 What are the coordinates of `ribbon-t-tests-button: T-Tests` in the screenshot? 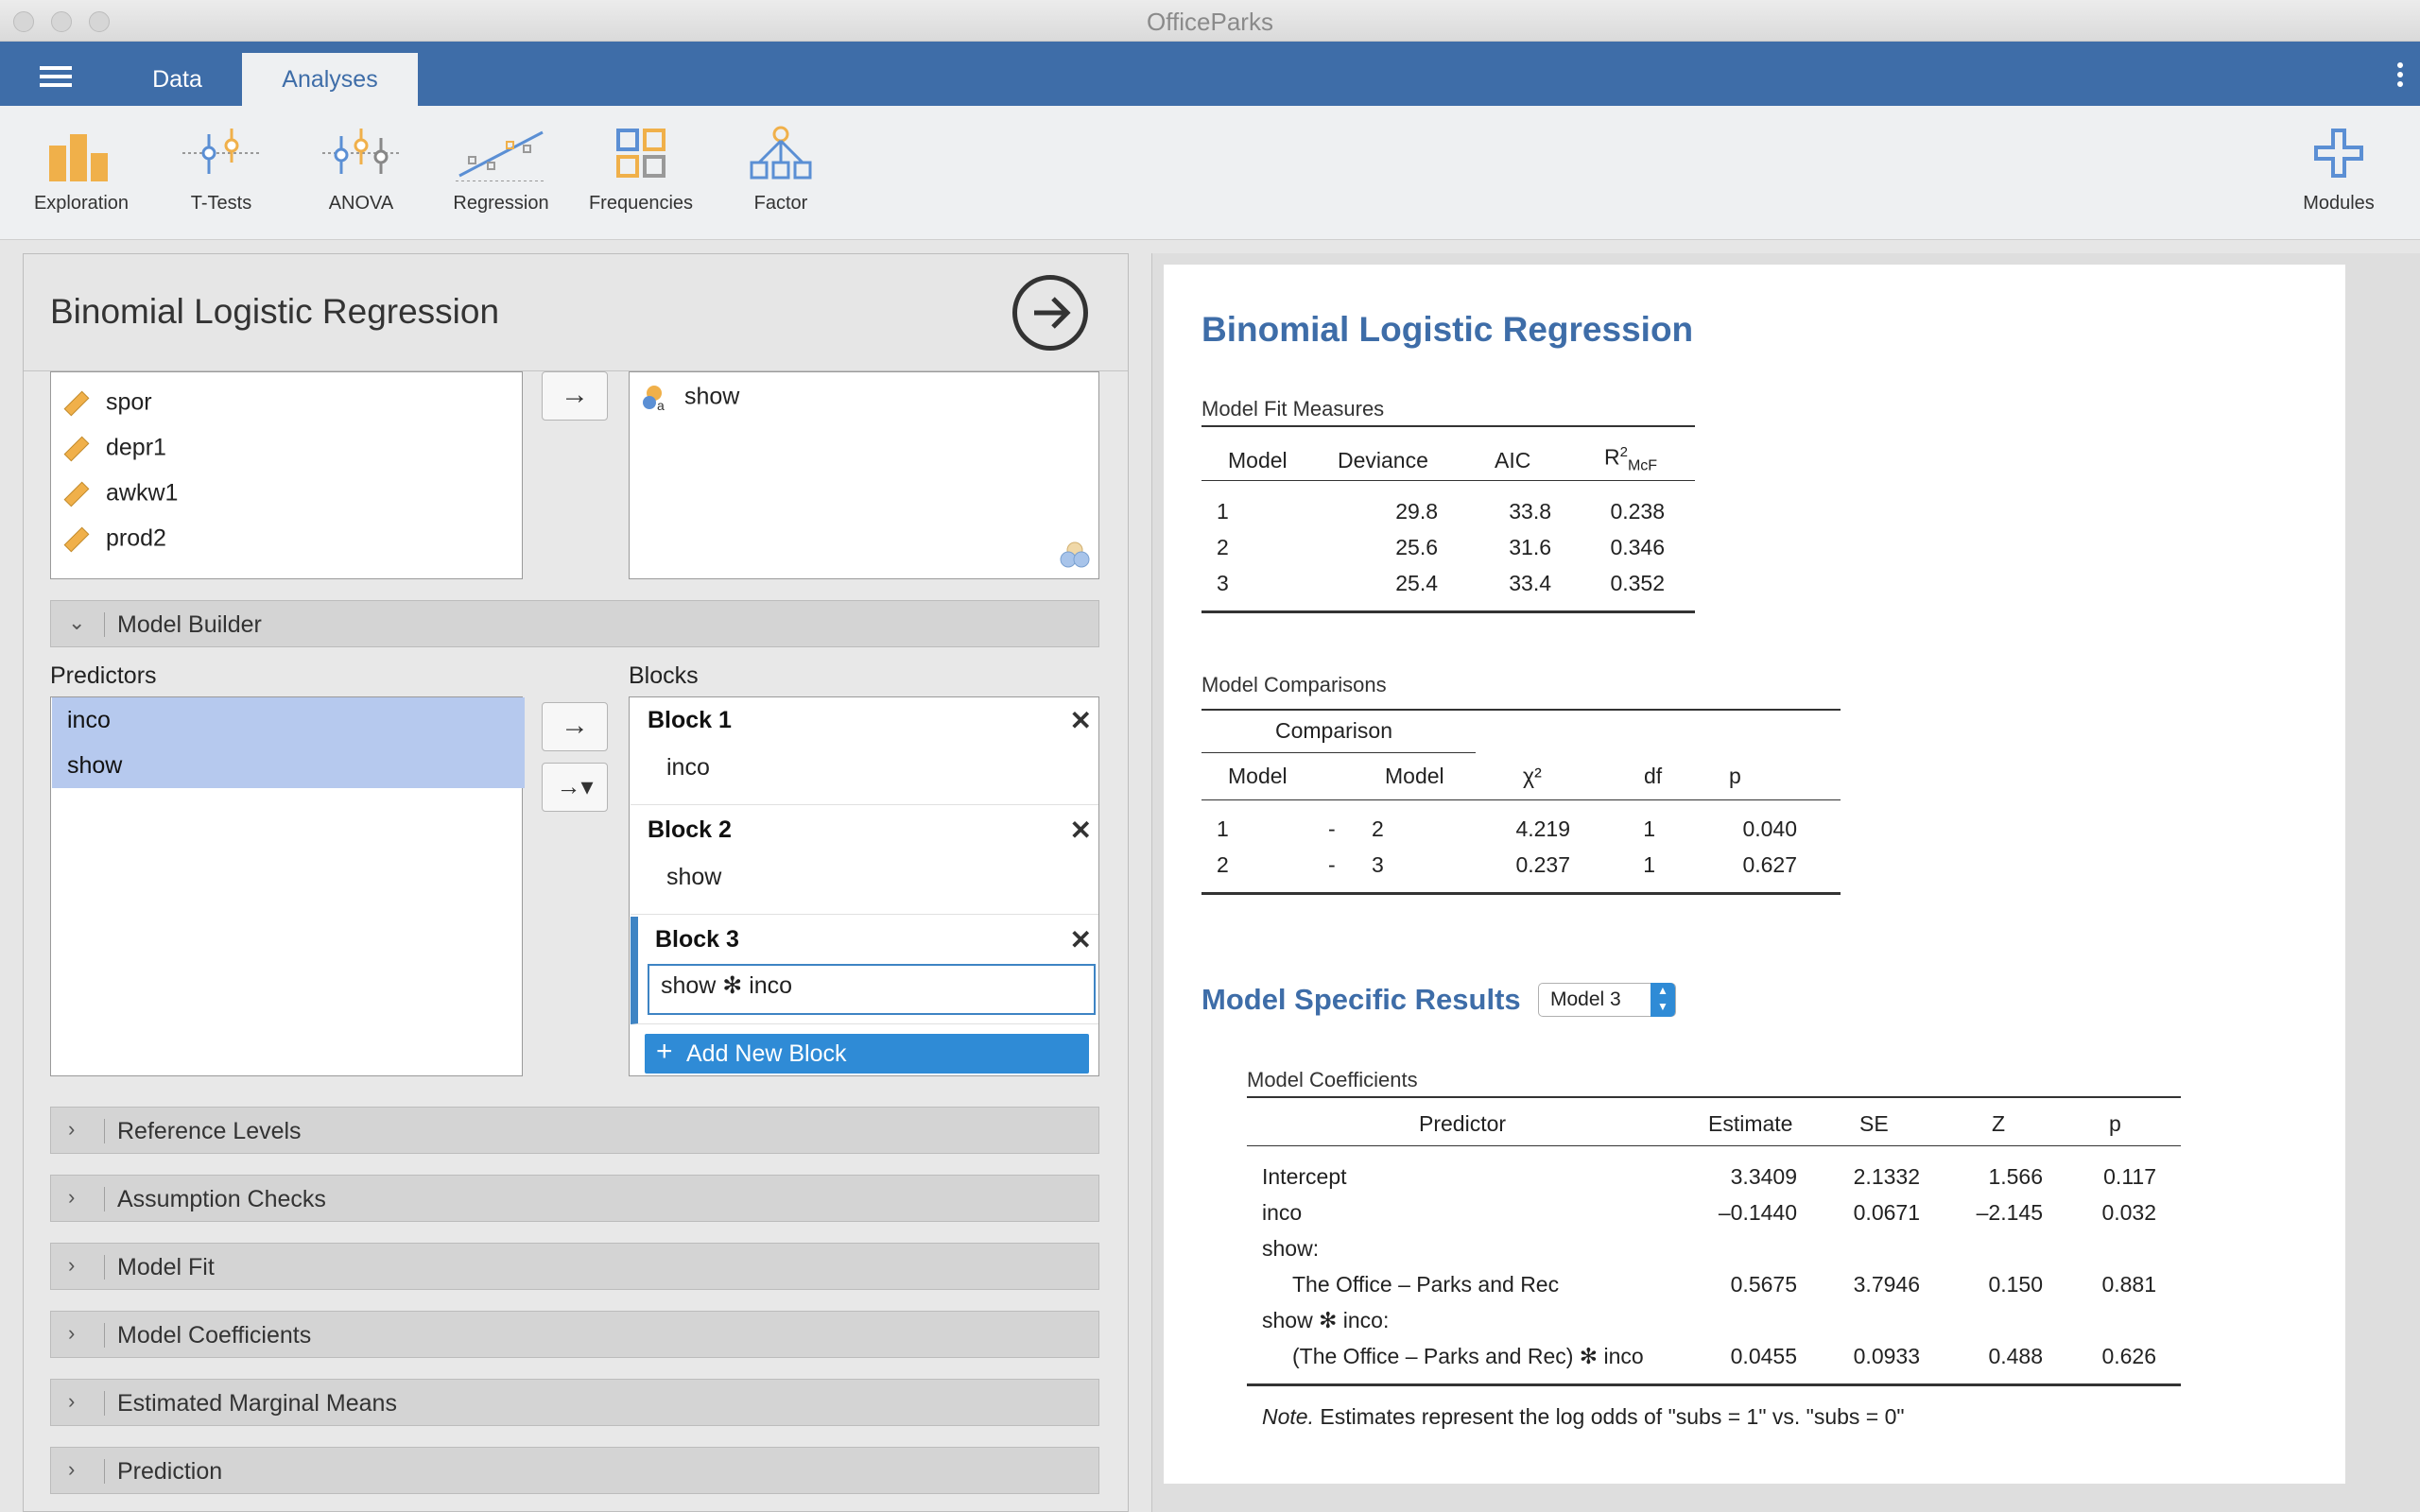 It's located at (221, 170).